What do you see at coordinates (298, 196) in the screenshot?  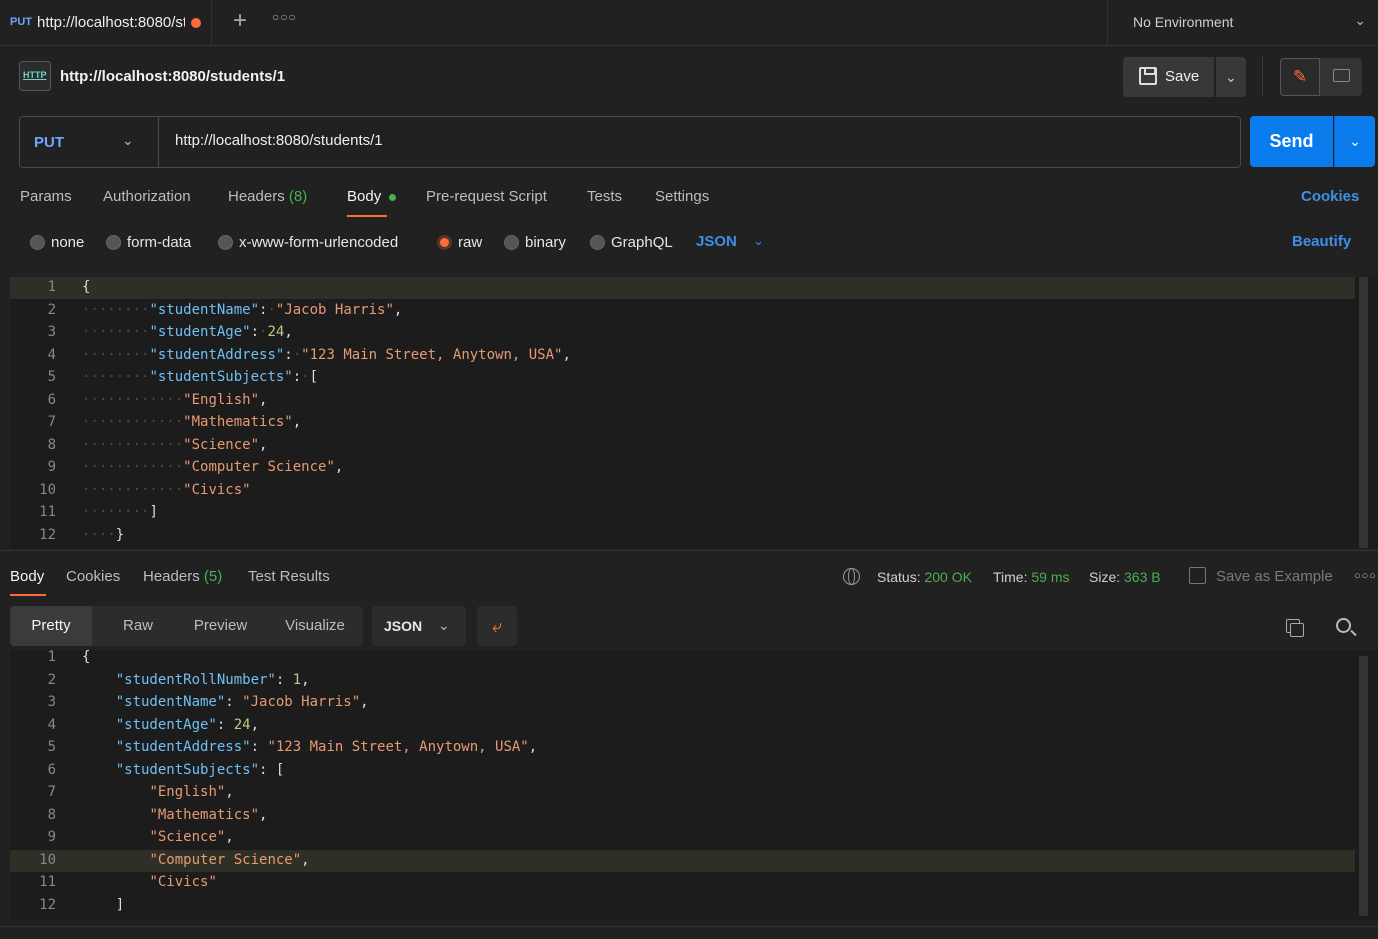 I see `headers-count: (8)` at bounding box center [298, 196].